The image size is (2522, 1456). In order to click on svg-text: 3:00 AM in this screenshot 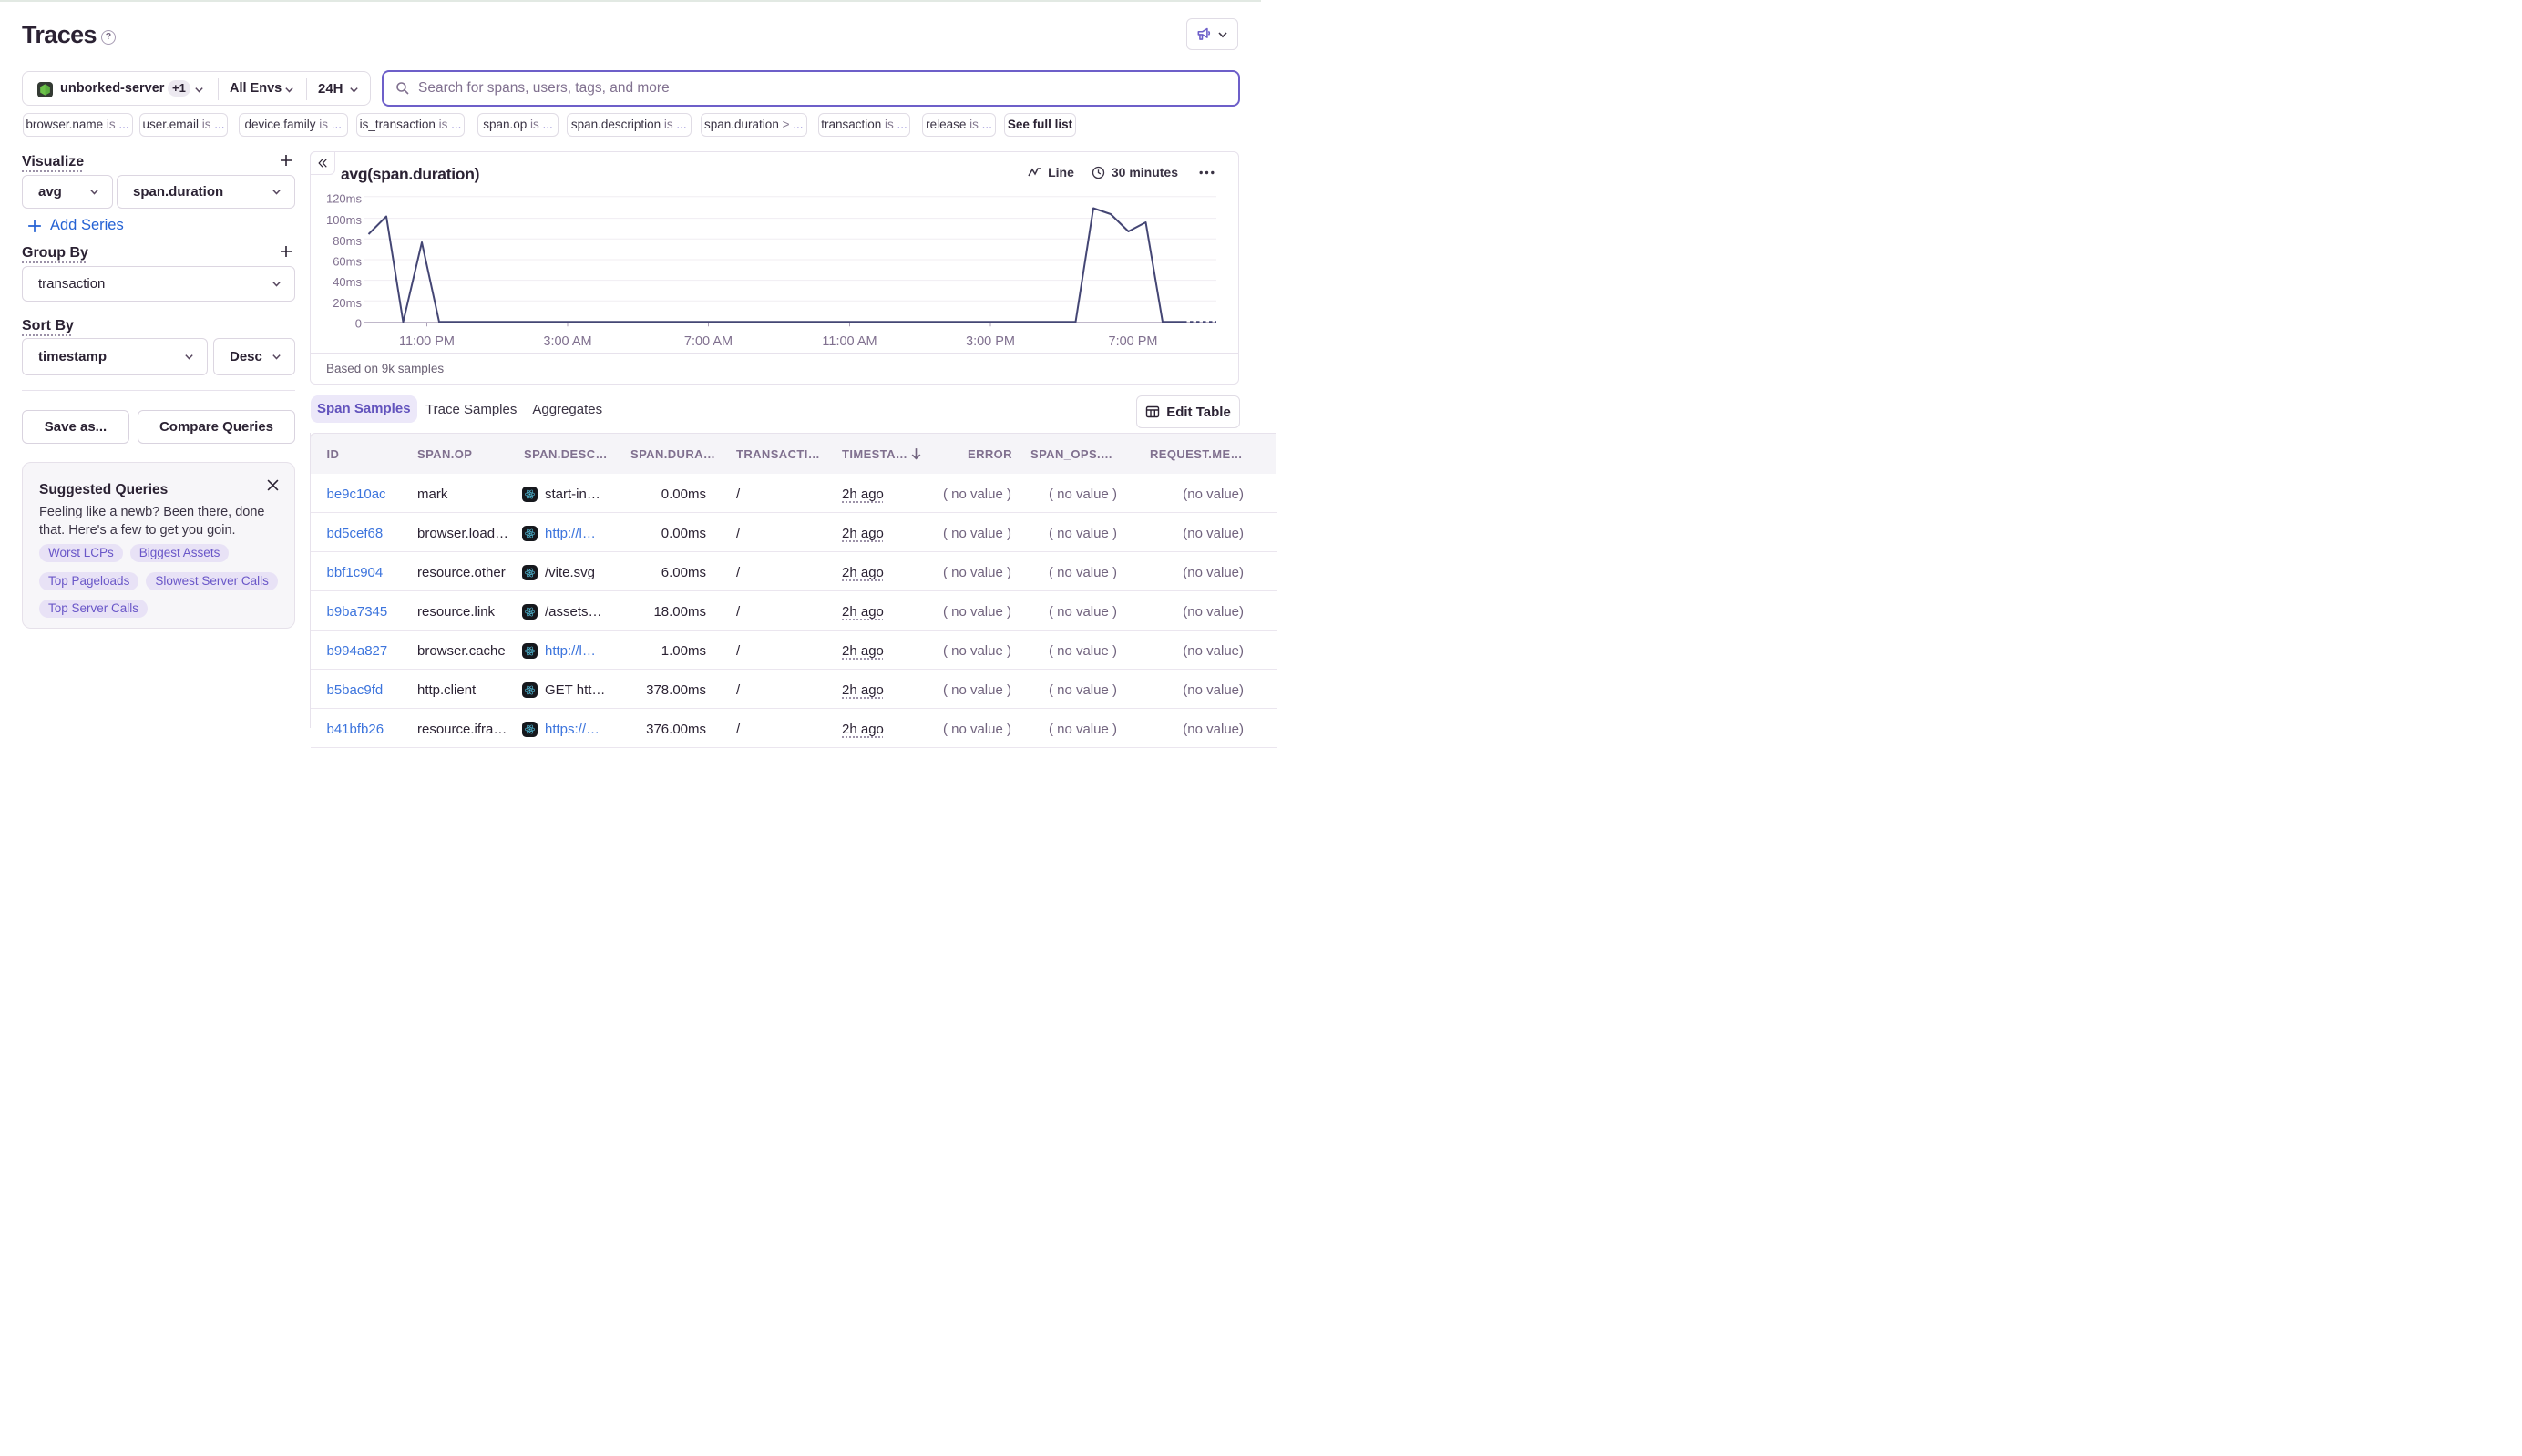, I will do `click(567, 339)`.